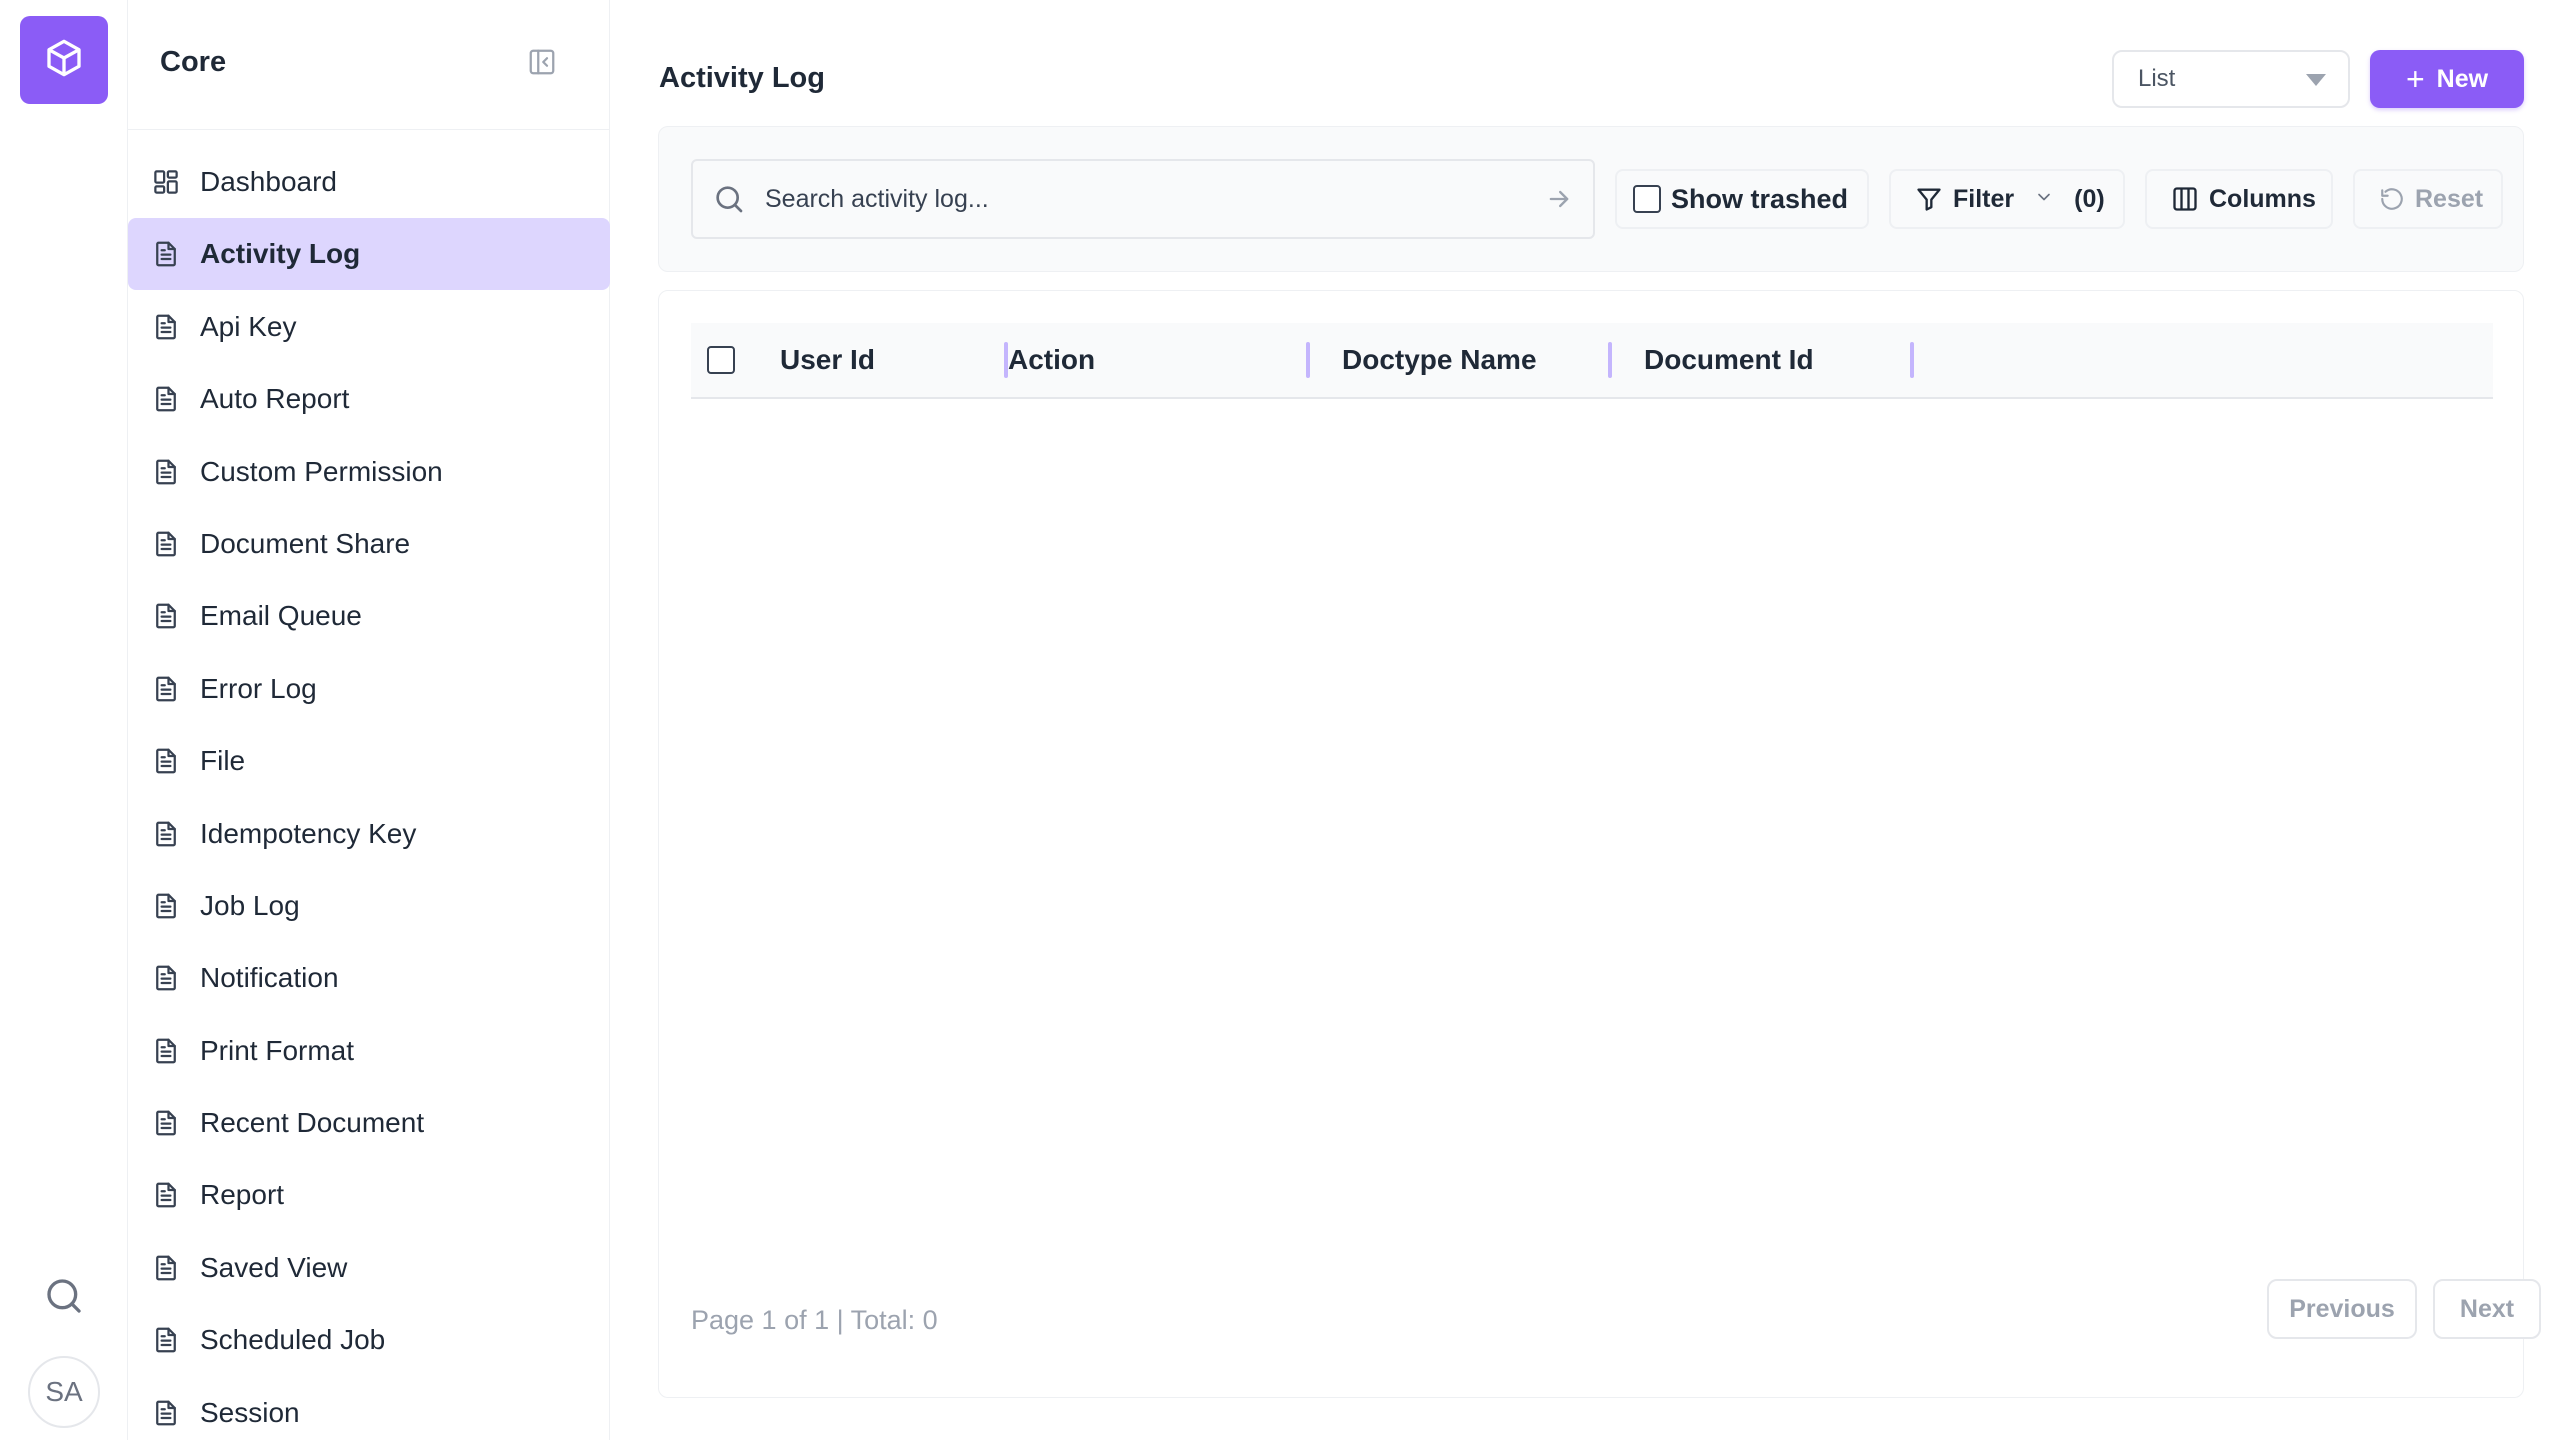  Describe the element at coordinates (369, 978) in the screenshot. I see `sidebar-item-notification: Notification` at that location.